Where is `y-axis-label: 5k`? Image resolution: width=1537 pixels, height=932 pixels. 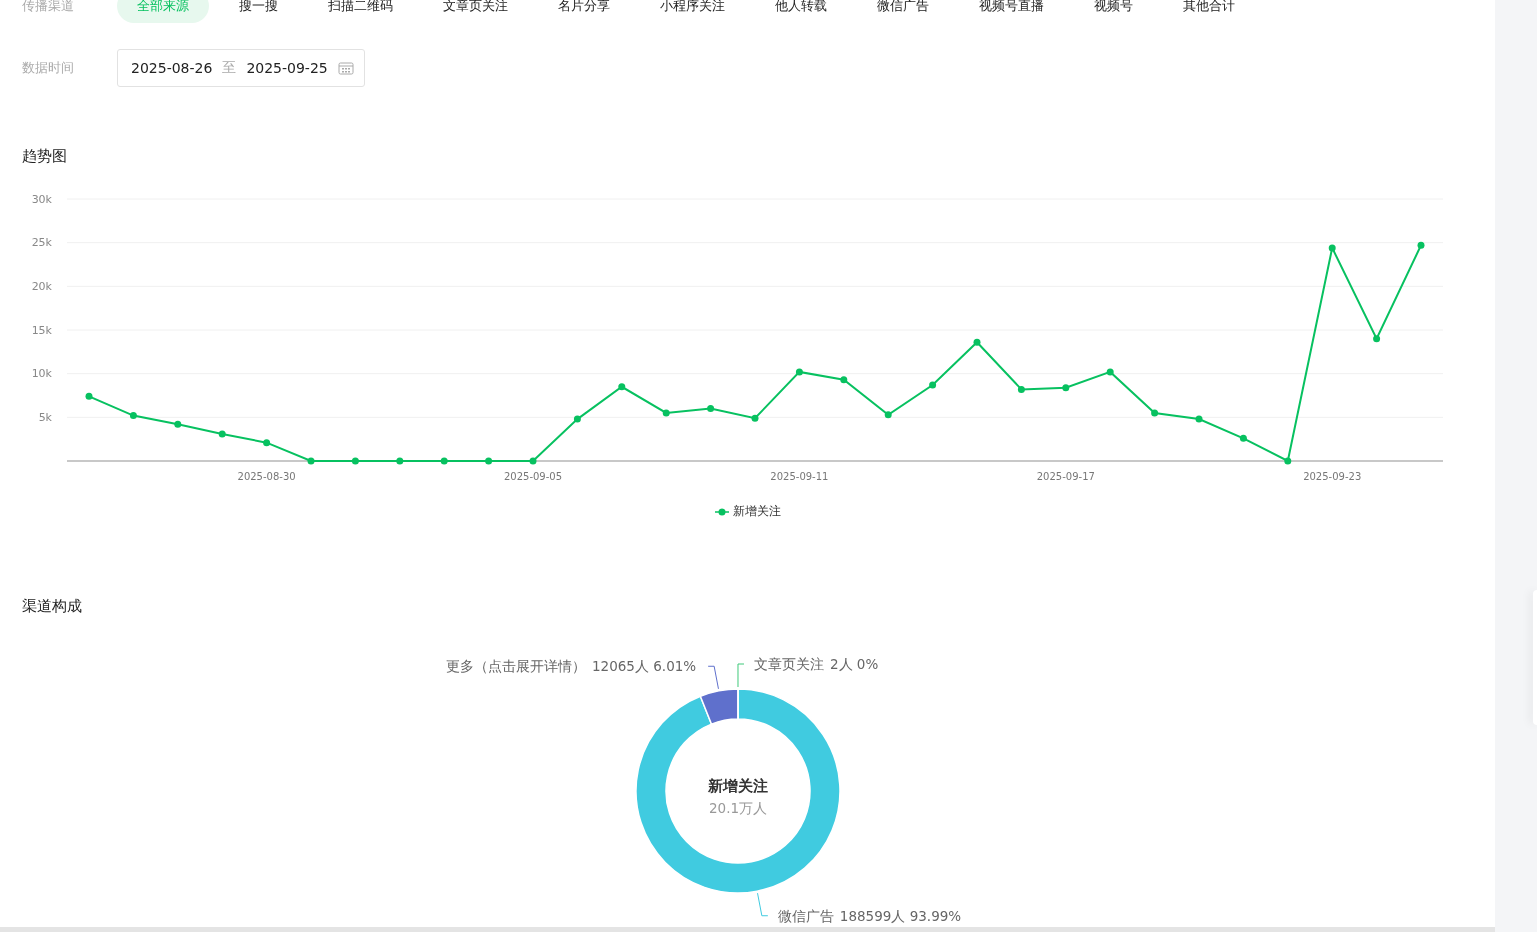 y-axis-label: 5k is located at coordinates (45, 417).